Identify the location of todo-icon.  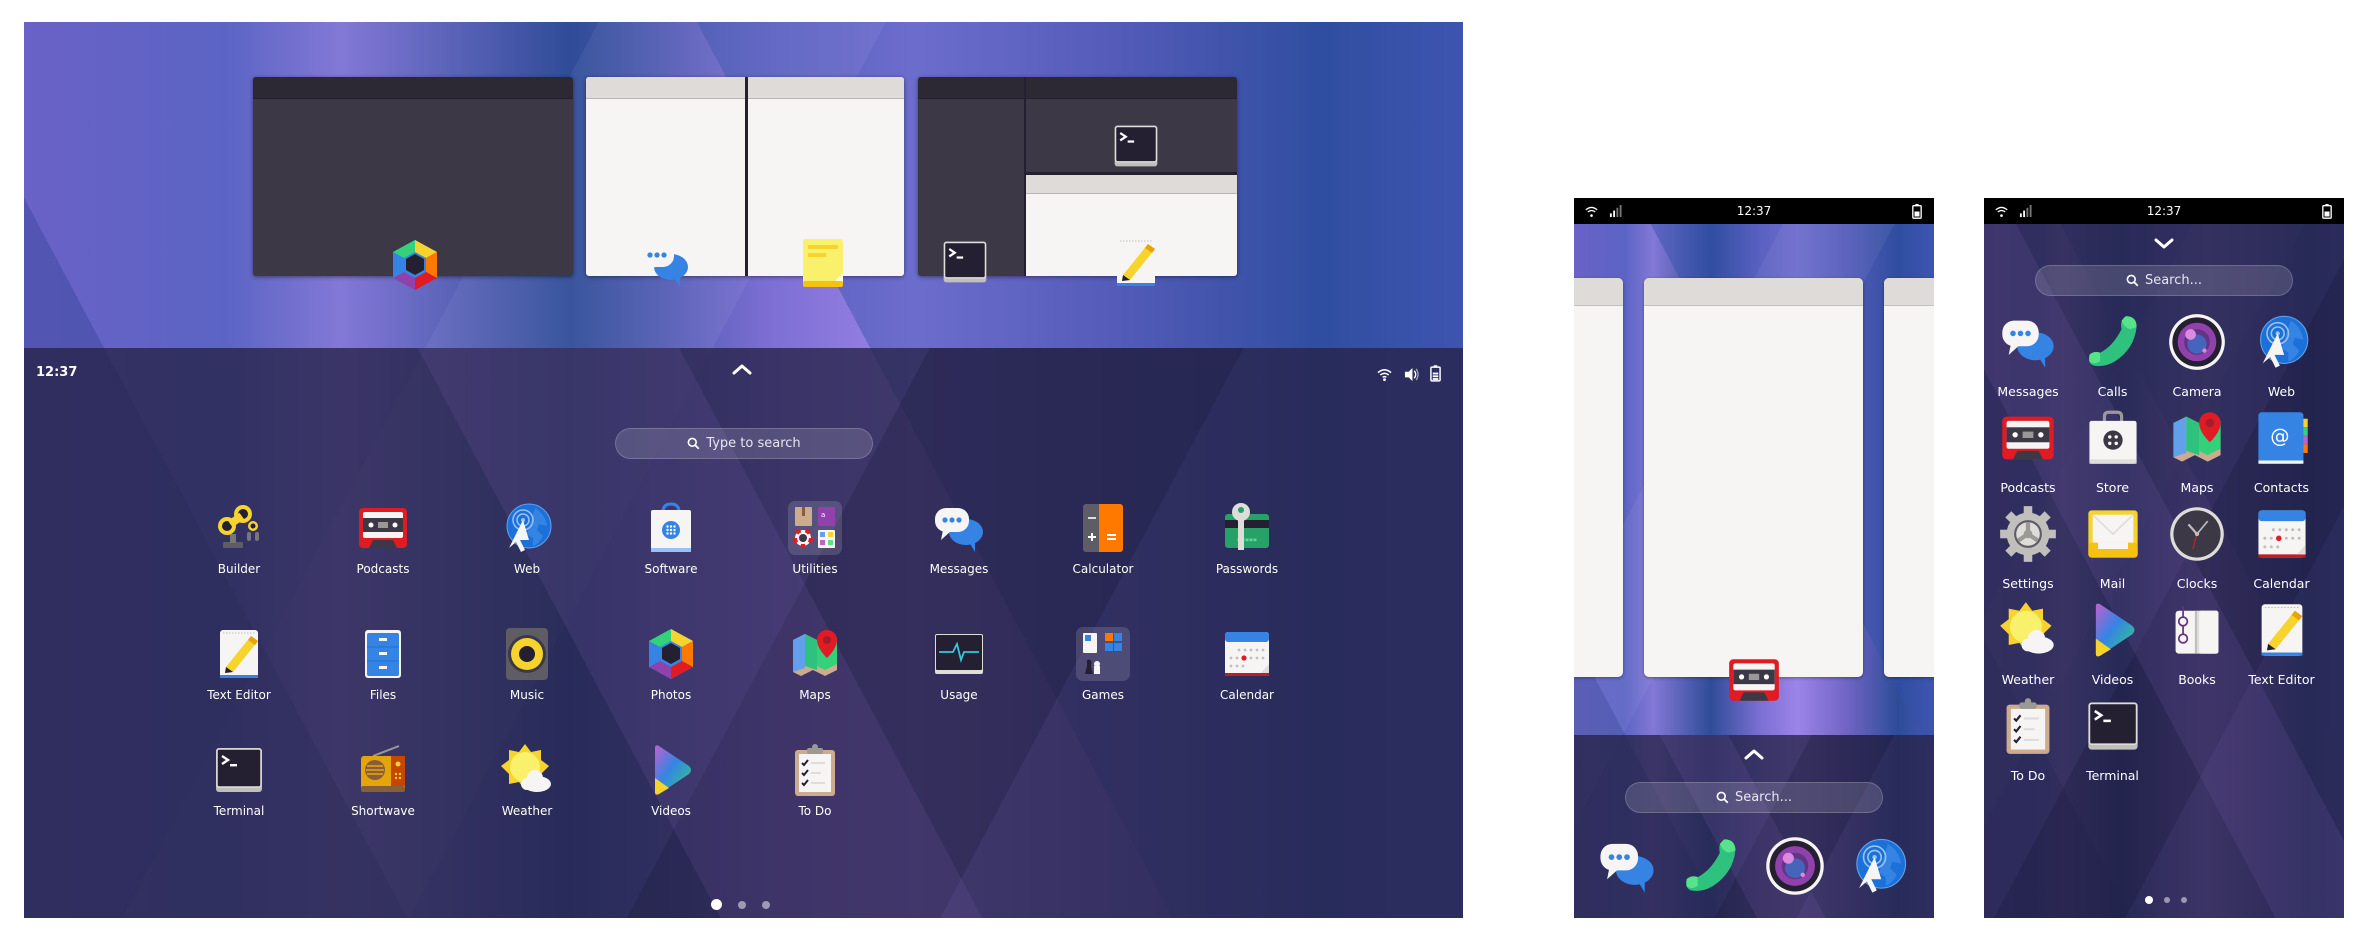
(2028, 726).